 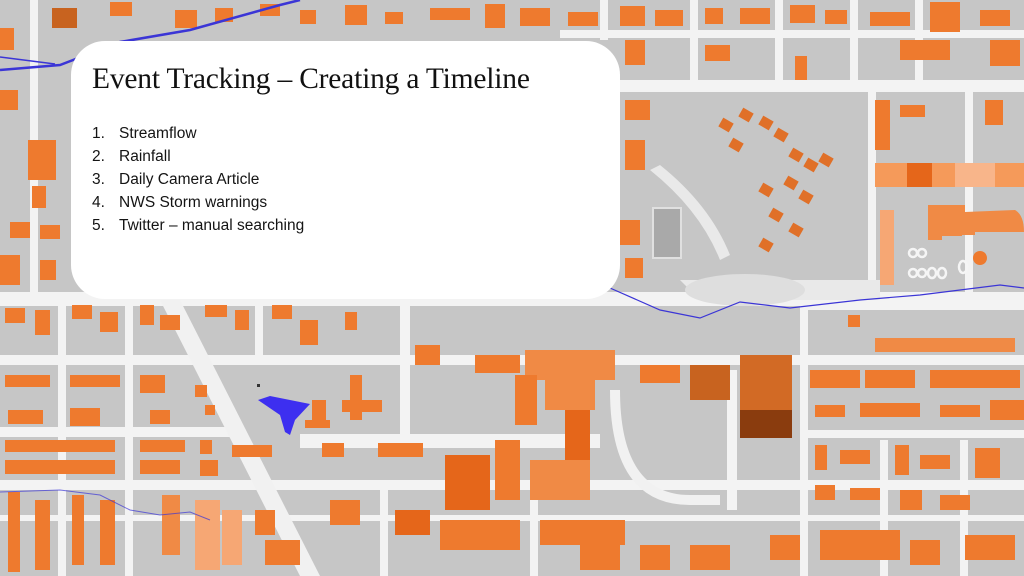 What do you see at coordinates (198, 133) in the screenshot?
I see `list-item: 1. Streamflow` at bounding box center [198, 133].